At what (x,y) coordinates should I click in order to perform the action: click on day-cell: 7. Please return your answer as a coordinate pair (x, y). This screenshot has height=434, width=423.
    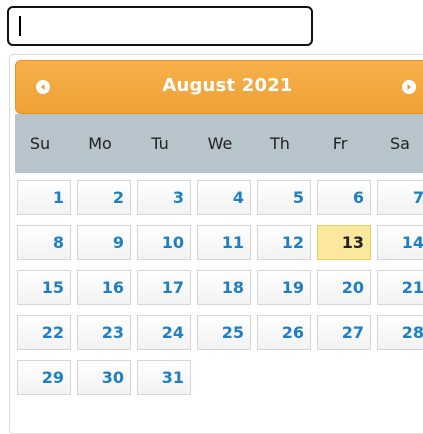
    Looking at the image, I should click on (400, 197).